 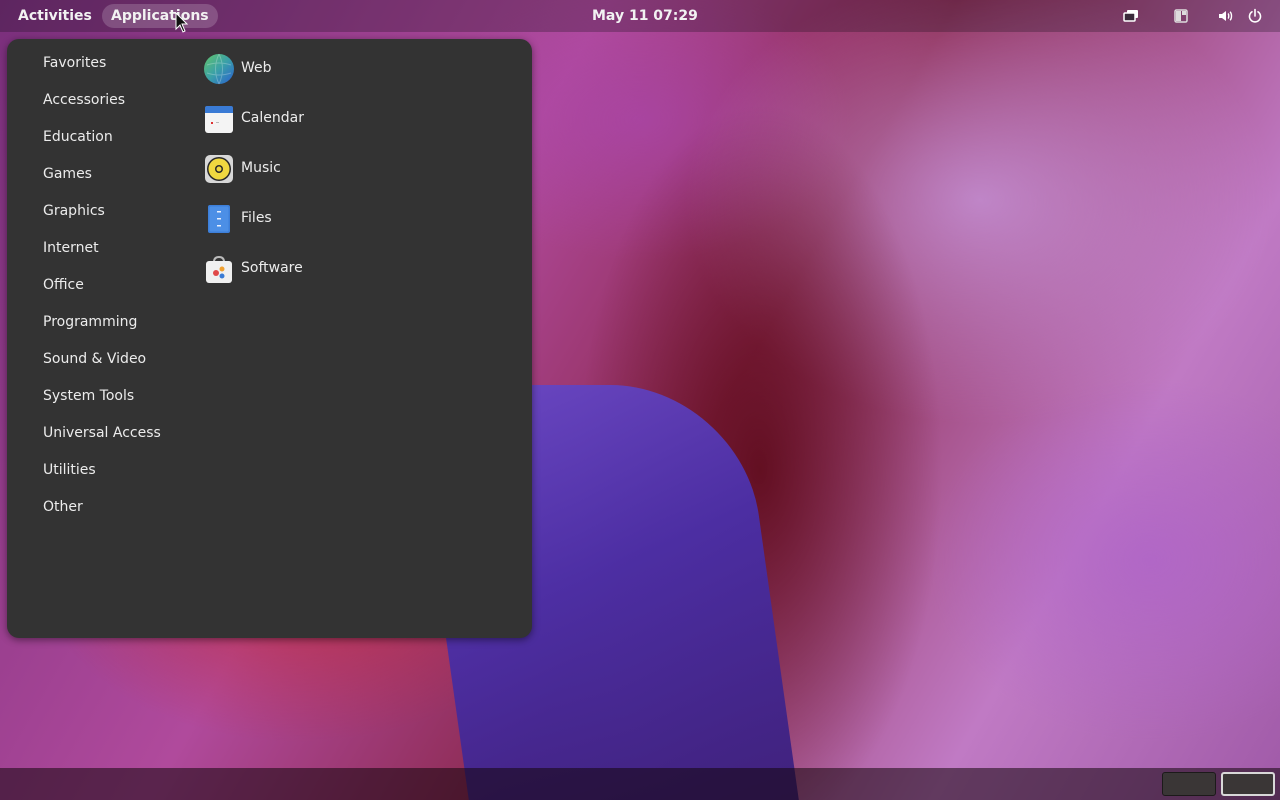 What do you see at coordinates (63, 285) in the screenshot?
I see `category-office: Office` at bounding box center [63, 285].